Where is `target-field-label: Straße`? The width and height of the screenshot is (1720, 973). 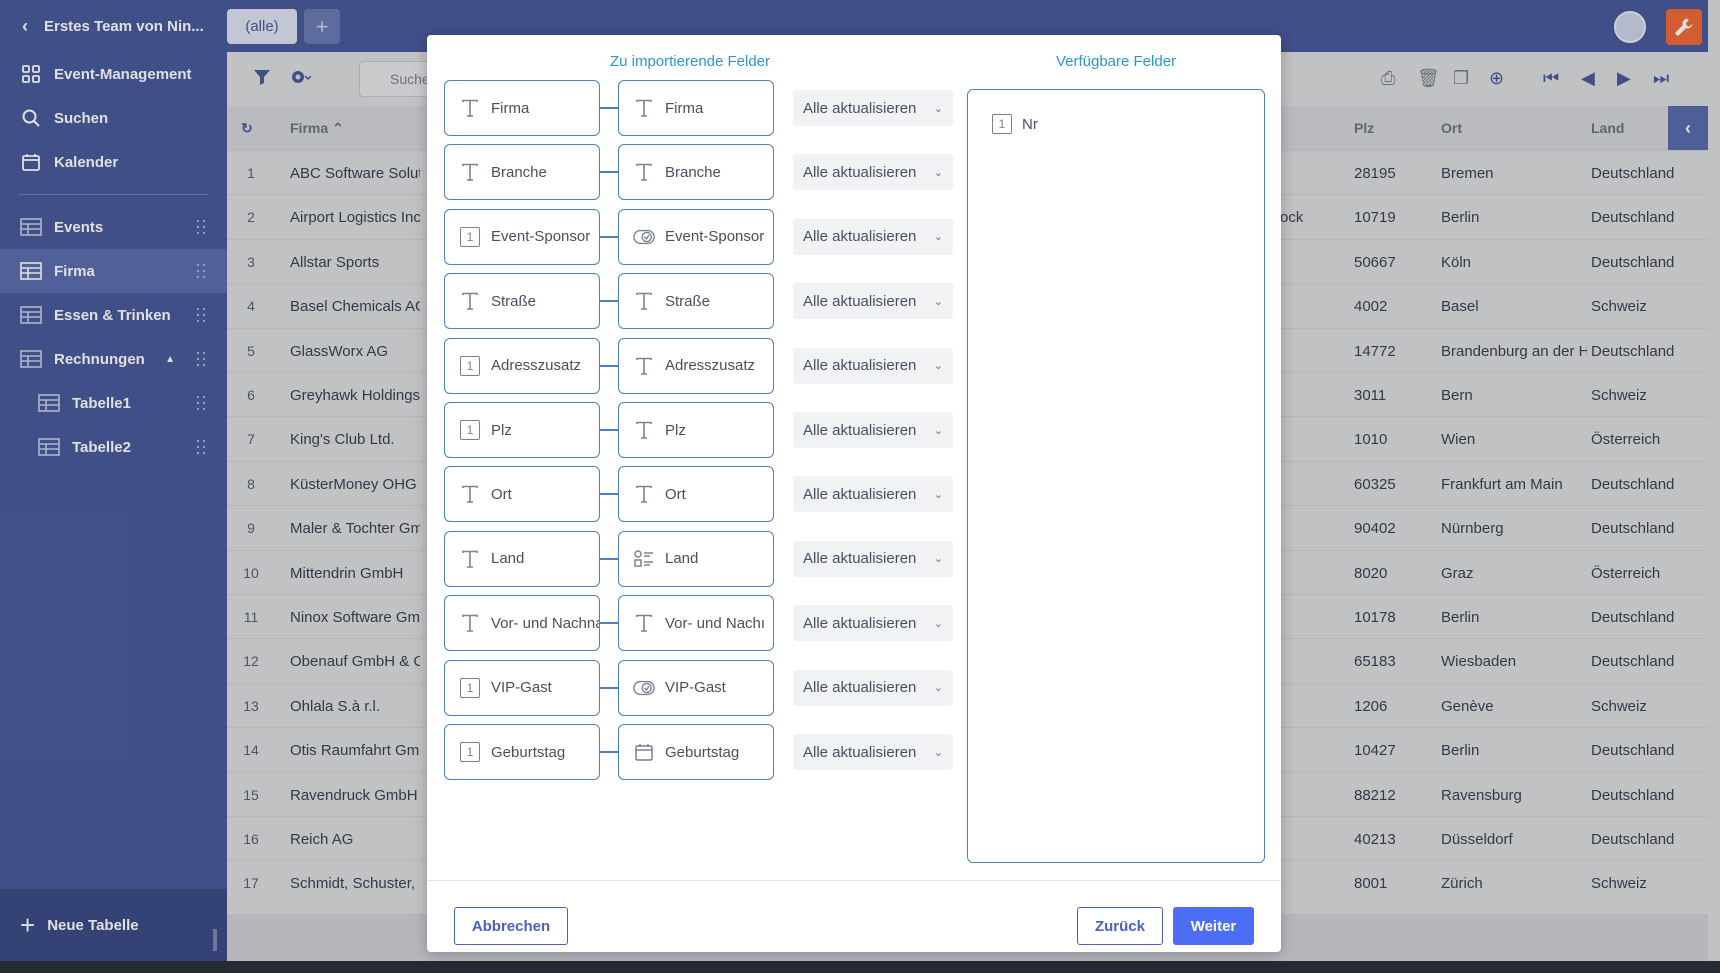 target-field-label: Straße is located at coordinates (688, 301).